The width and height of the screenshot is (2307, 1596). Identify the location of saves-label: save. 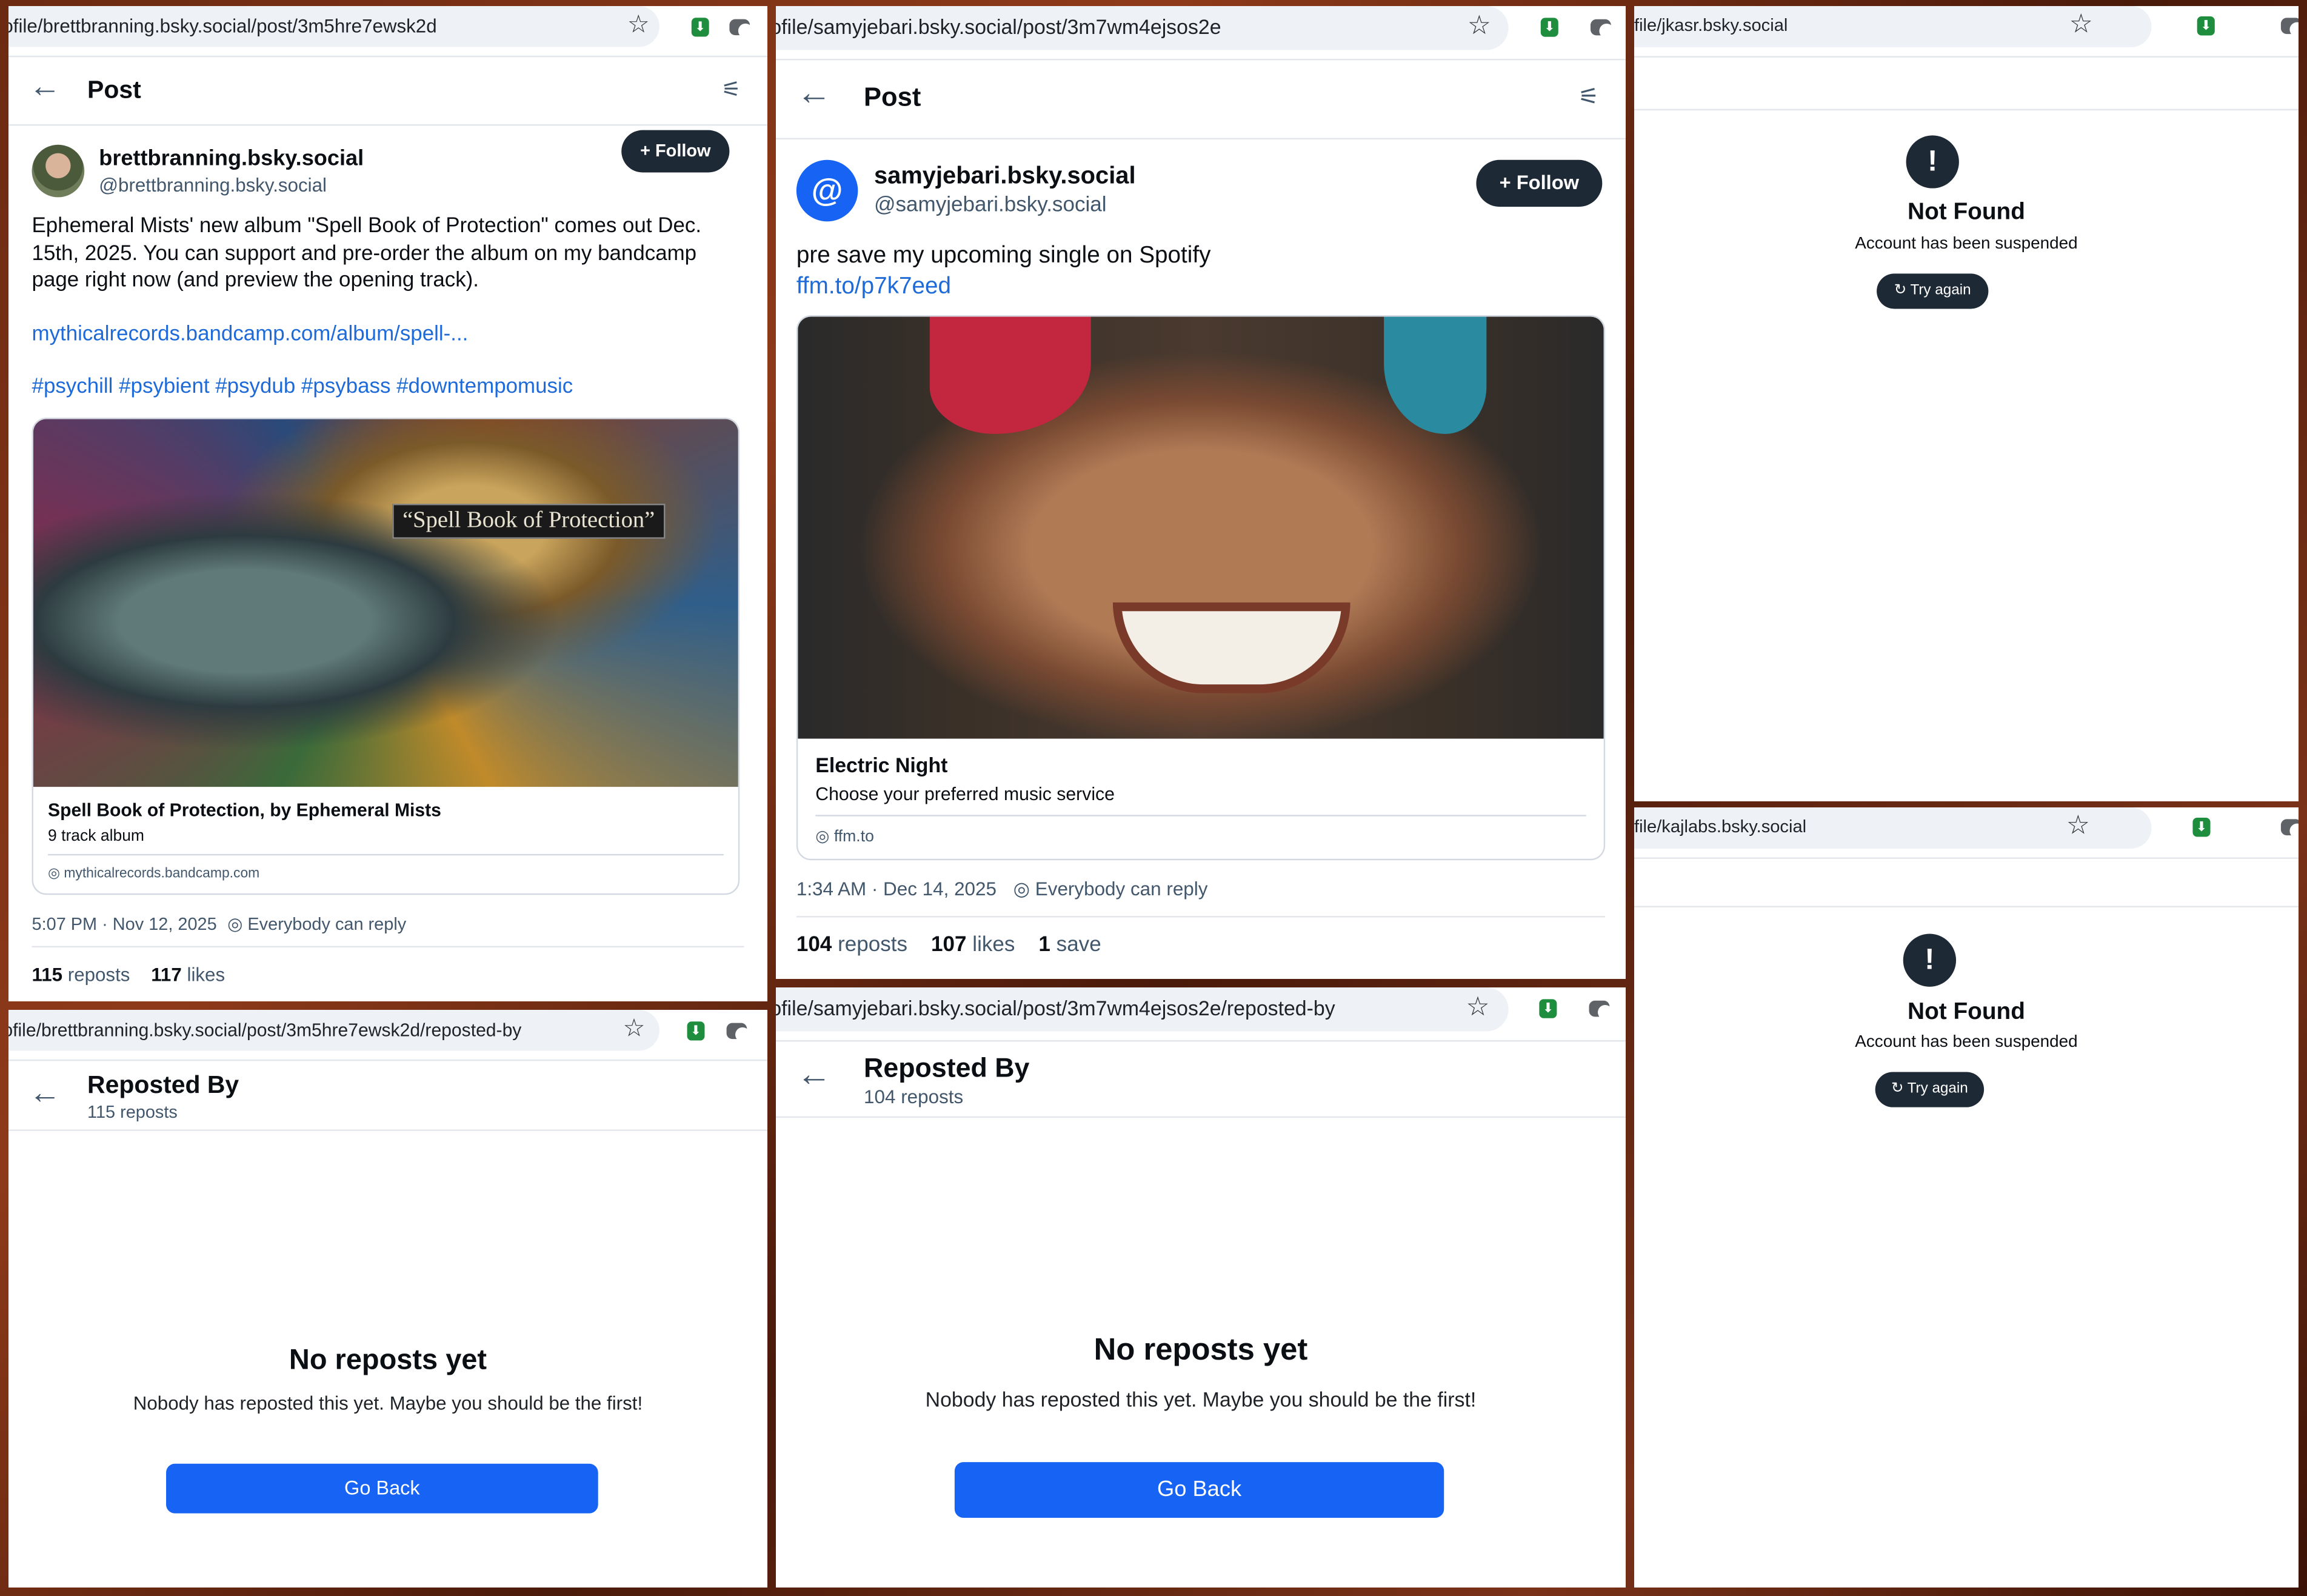
(1078, 945).